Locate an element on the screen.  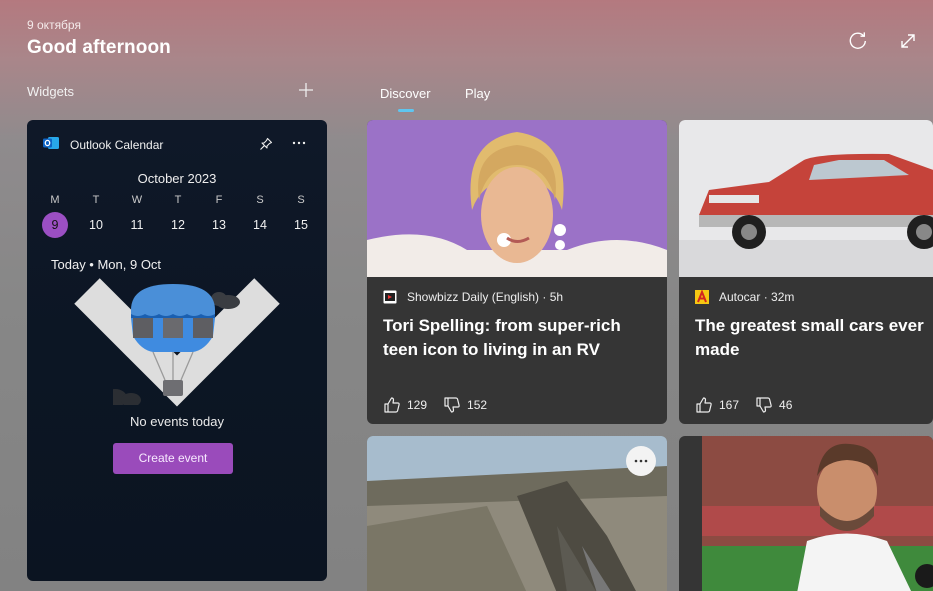
widgets-heading: Widgets is located at coordinates (50, 91).